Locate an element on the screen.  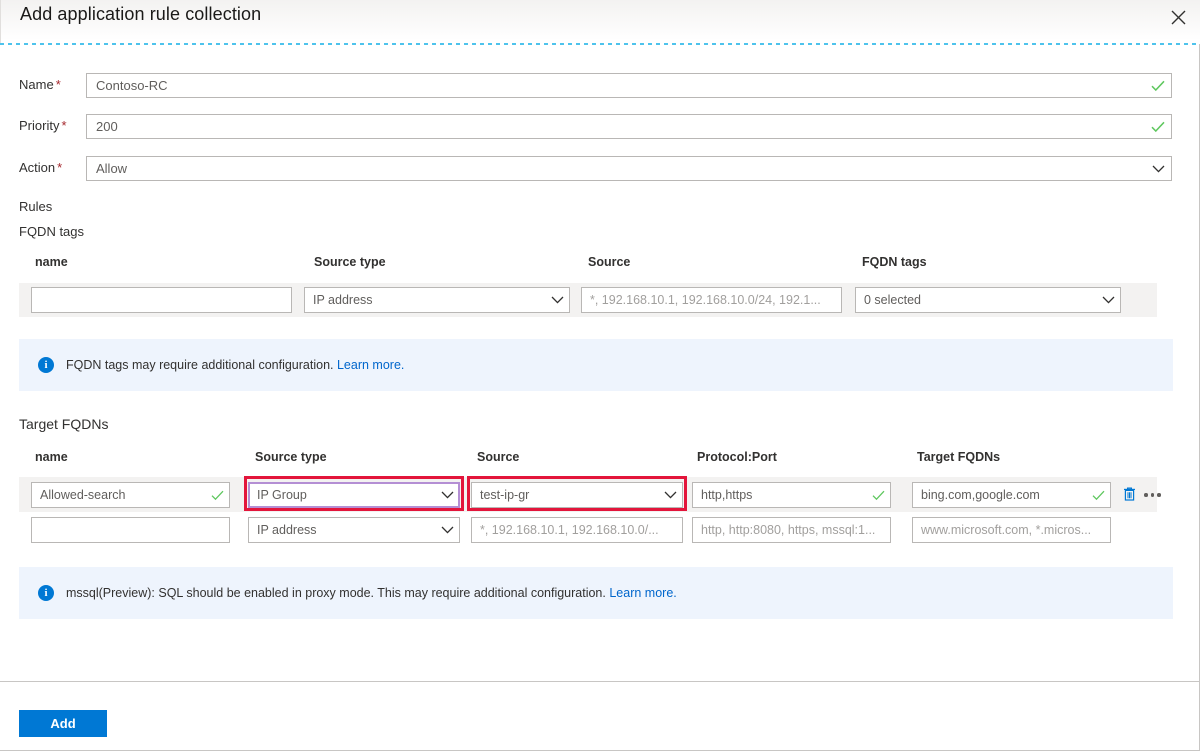
footer-divider is located at coordinates (599, 681).